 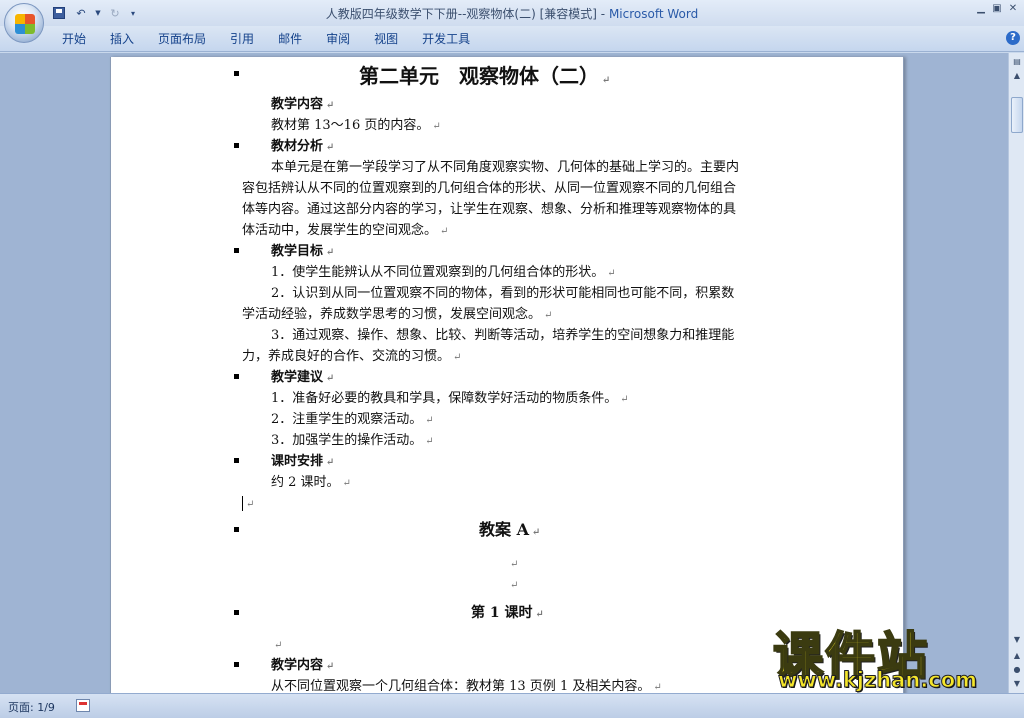 I want to click on section-title-teaching-goals: 教学目标 ↵, so click(x=303, y=251).